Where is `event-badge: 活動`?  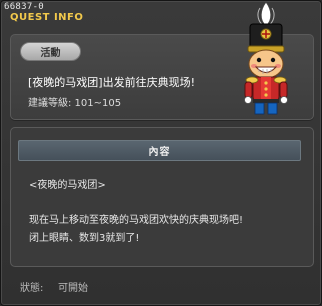 event-badge: 活動 is located at coordinates (50, 51).